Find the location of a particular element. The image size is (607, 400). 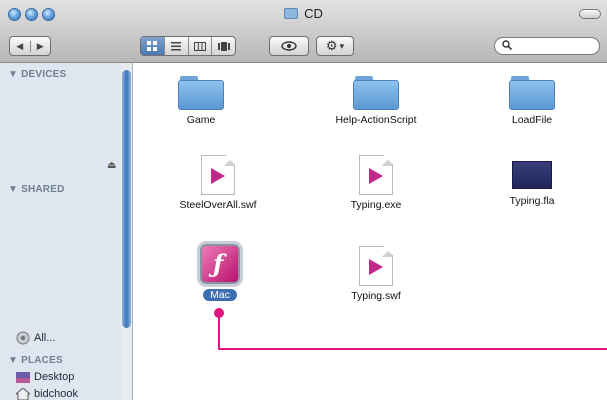

gear-icon: ⚙ is located at coordinates (331, 45).